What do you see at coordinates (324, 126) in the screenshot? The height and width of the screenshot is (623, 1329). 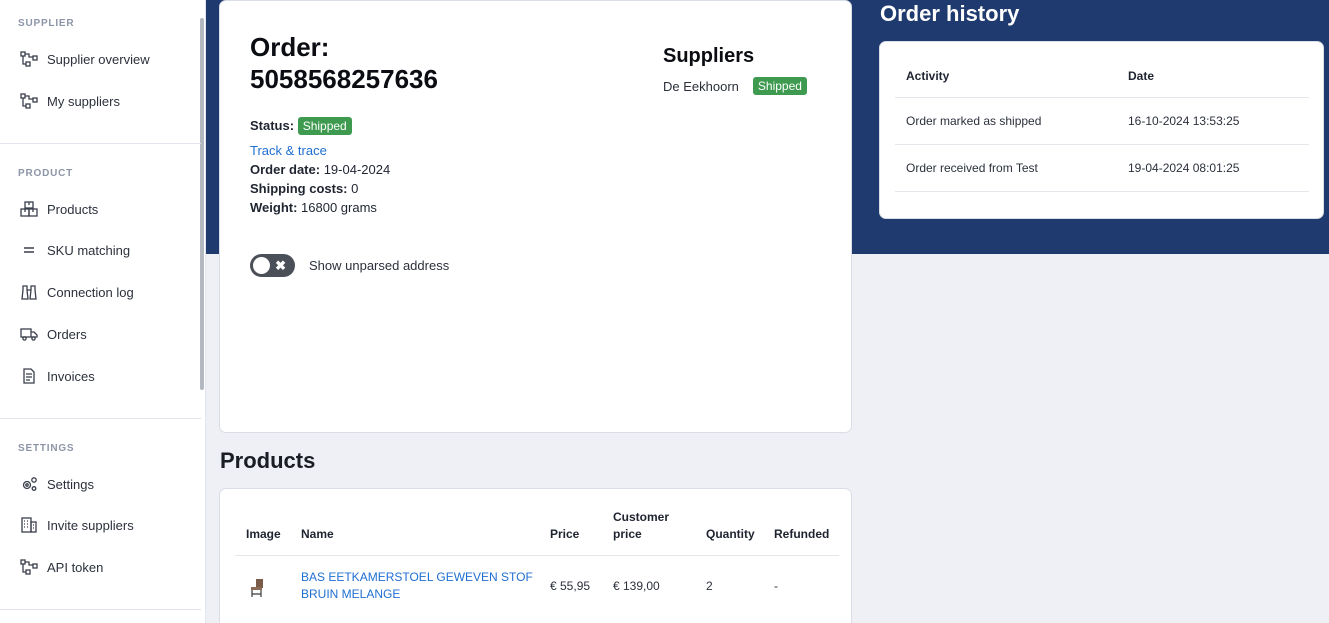 I see `status-badge: Shipped` at bounding box center [324, 126].